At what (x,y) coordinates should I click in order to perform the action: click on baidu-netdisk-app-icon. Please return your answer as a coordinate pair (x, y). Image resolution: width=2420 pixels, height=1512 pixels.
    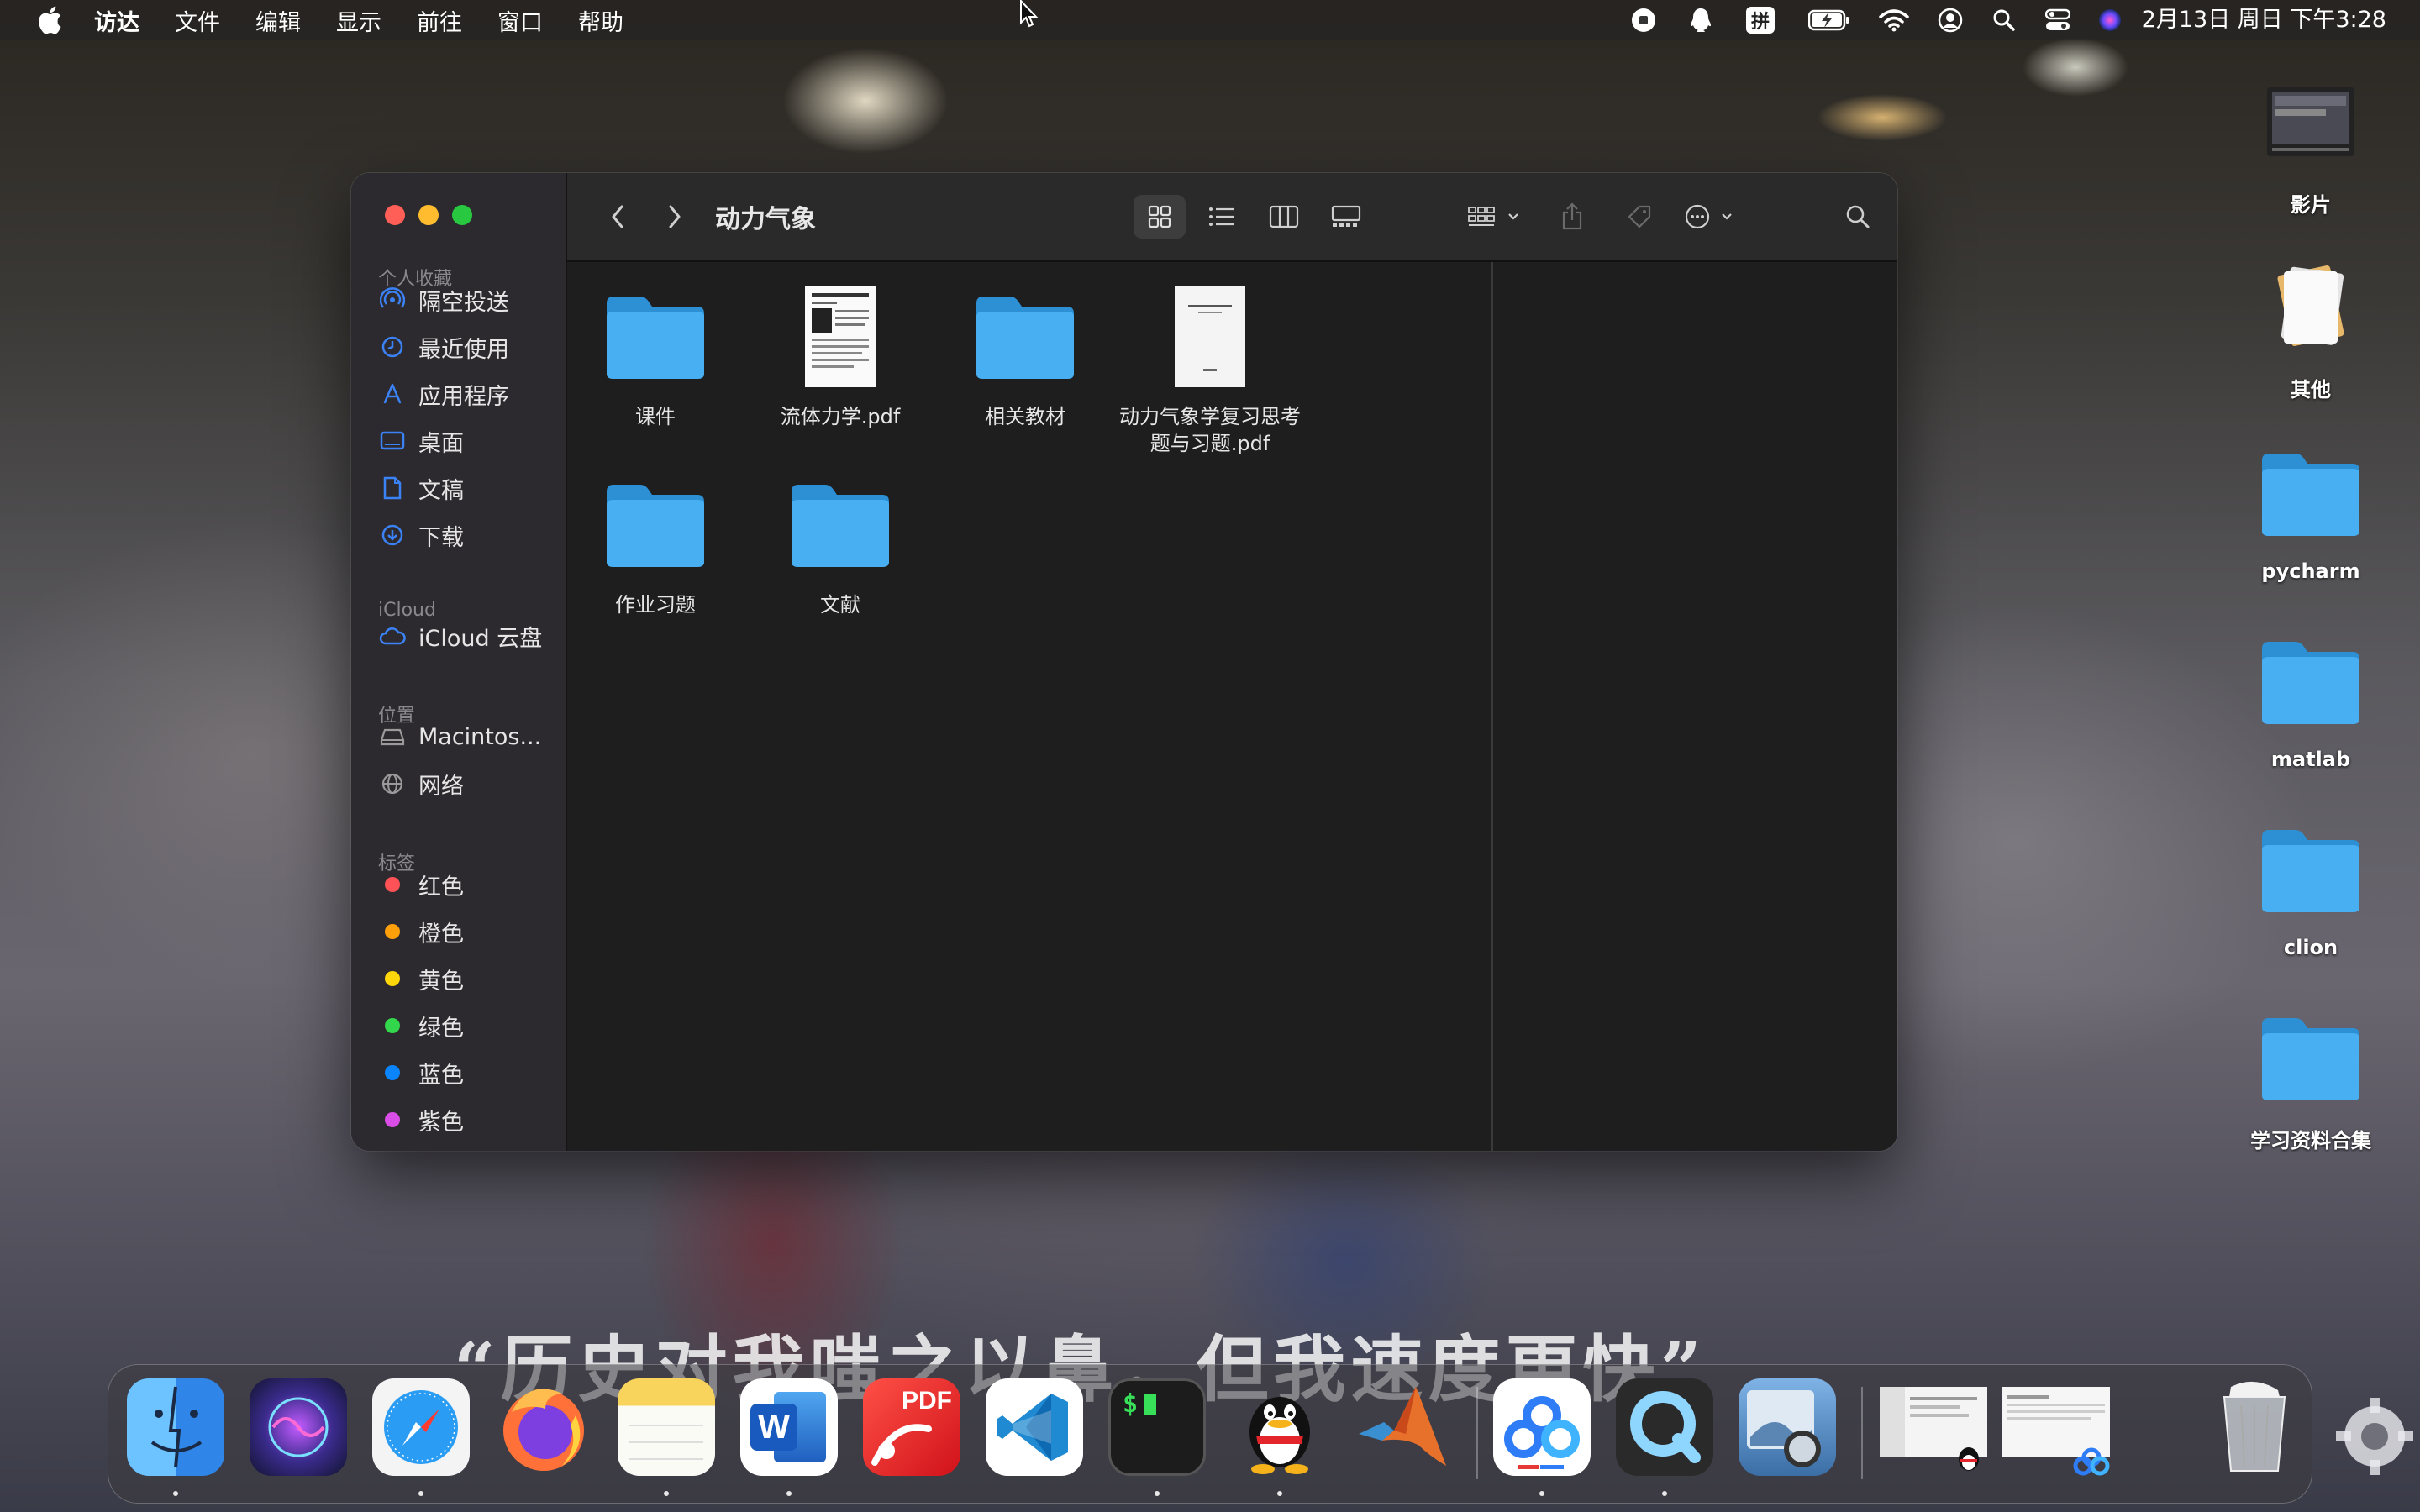
    Looking at the image, I should click on (1542, 1427).